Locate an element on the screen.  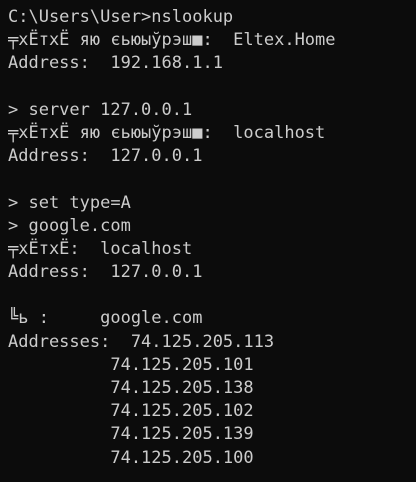
terminal-line-server: ╤хЁтхЁ: localhost is located at coordinates (100, 248).